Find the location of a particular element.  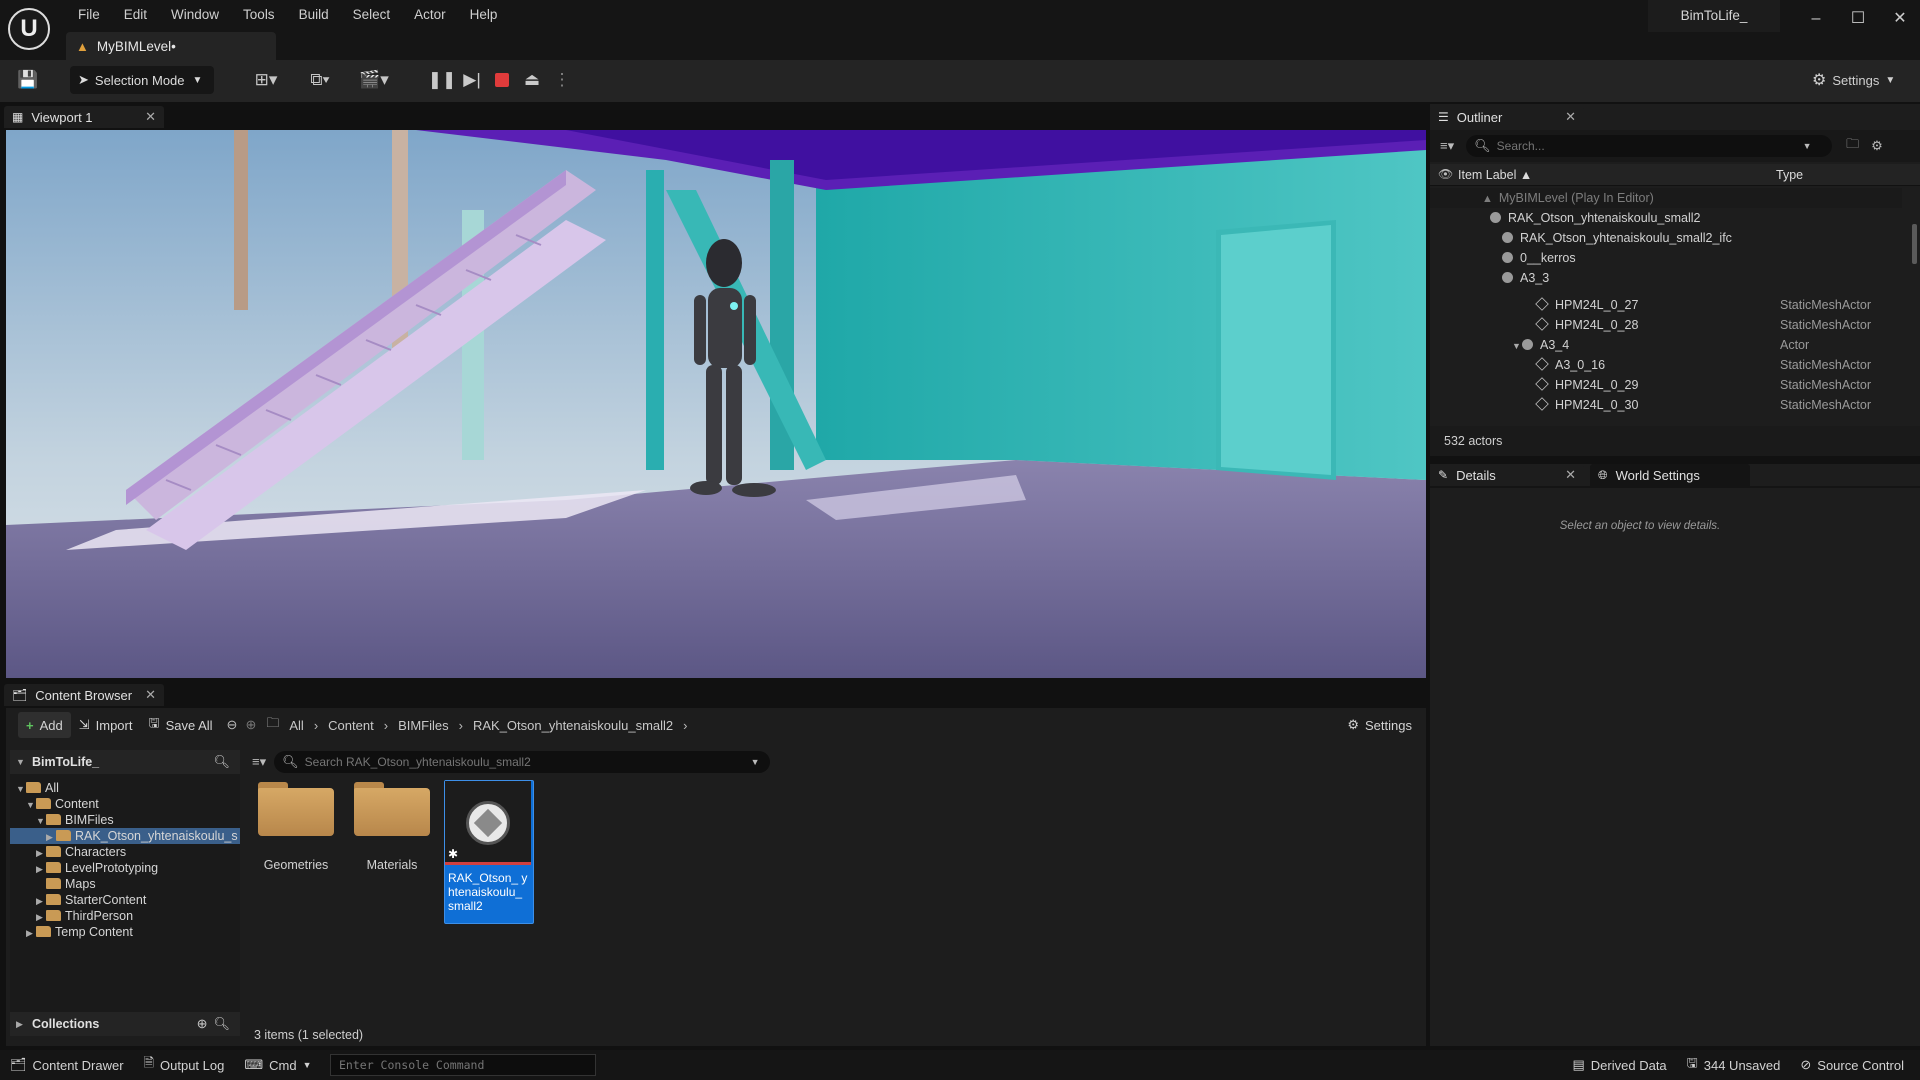

content-settings-button: ⚙ Settings is located at coordinates (1379, 725).